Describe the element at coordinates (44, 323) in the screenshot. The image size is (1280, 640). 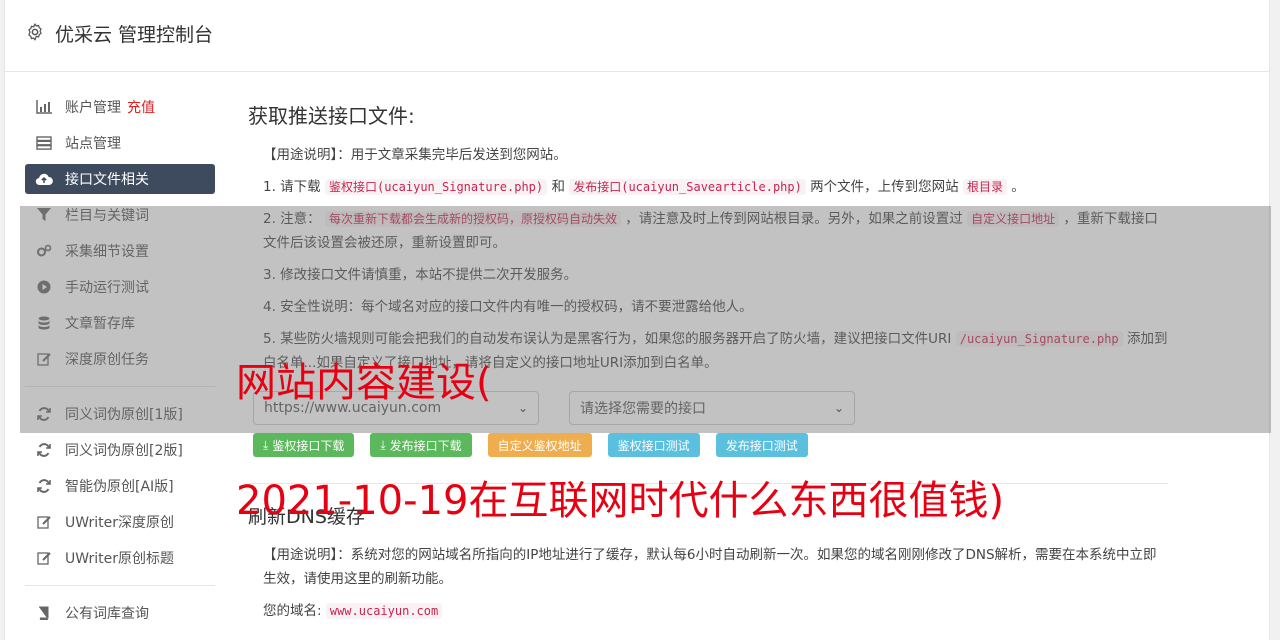
I see `database-icon` at that location.